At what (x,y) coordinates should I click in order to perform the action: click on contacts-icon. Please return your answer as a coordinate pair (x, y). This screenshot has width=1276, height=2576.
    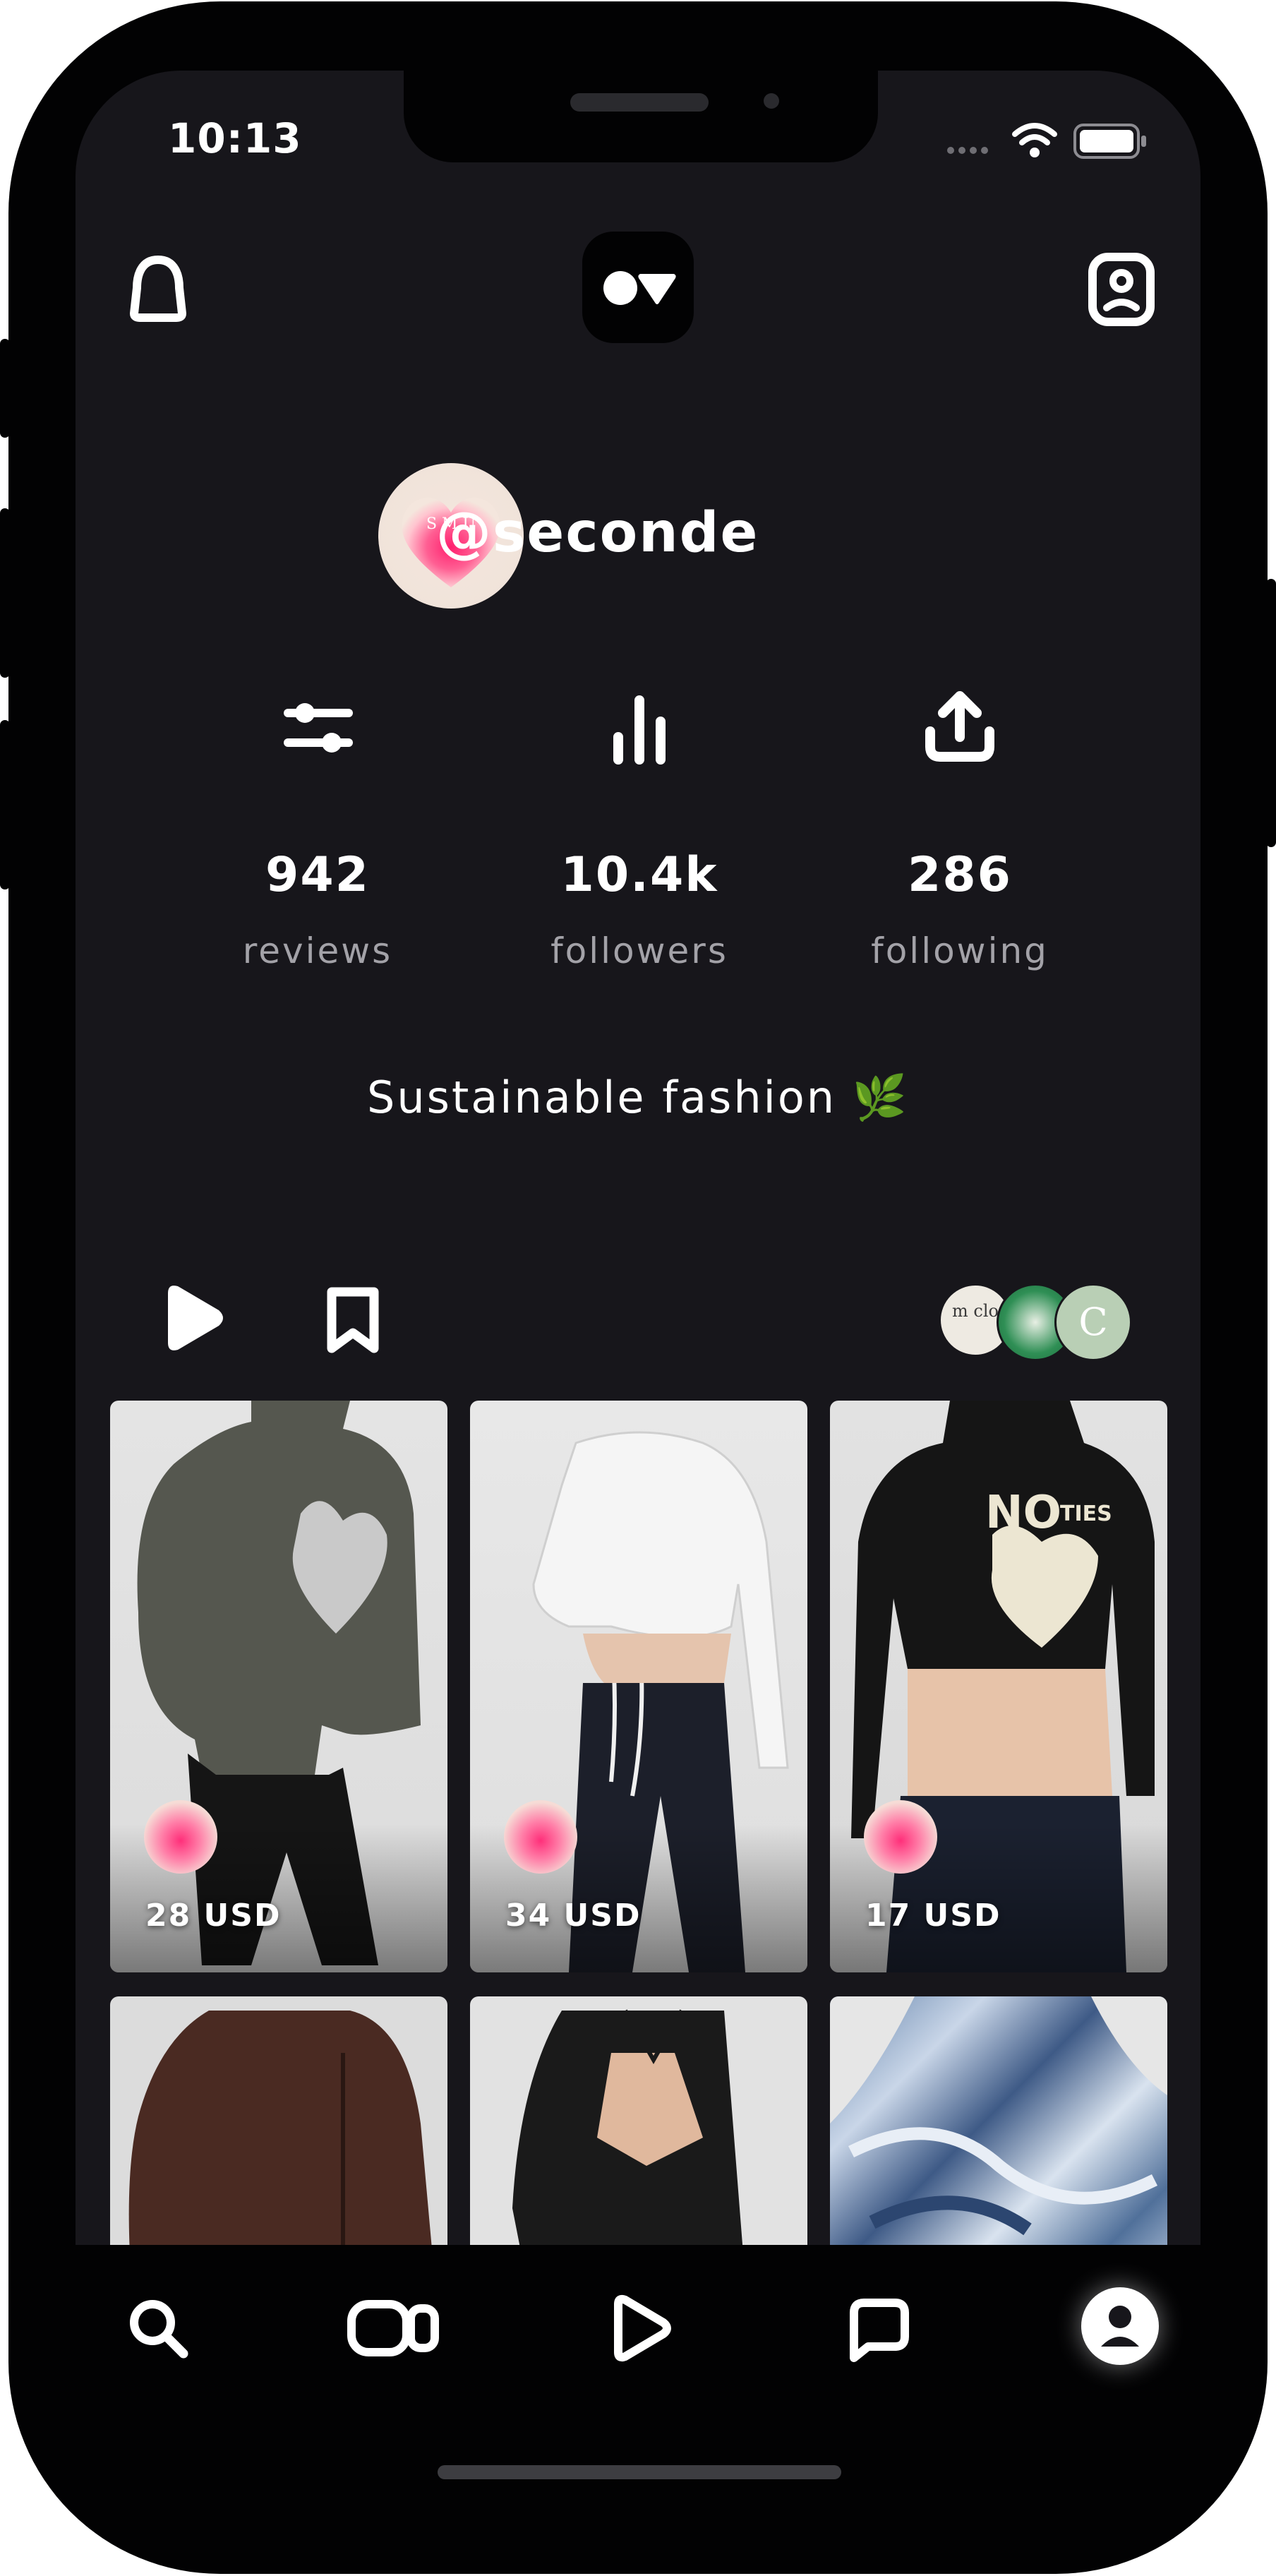
    Looking at the image, I should click on (1121, 290).